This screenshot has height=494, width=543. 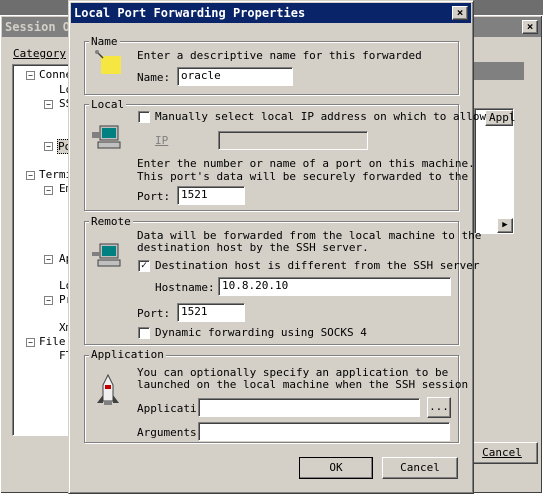 I want to click on forwarding-list: Appl ▶, so click(x=495, y=171).